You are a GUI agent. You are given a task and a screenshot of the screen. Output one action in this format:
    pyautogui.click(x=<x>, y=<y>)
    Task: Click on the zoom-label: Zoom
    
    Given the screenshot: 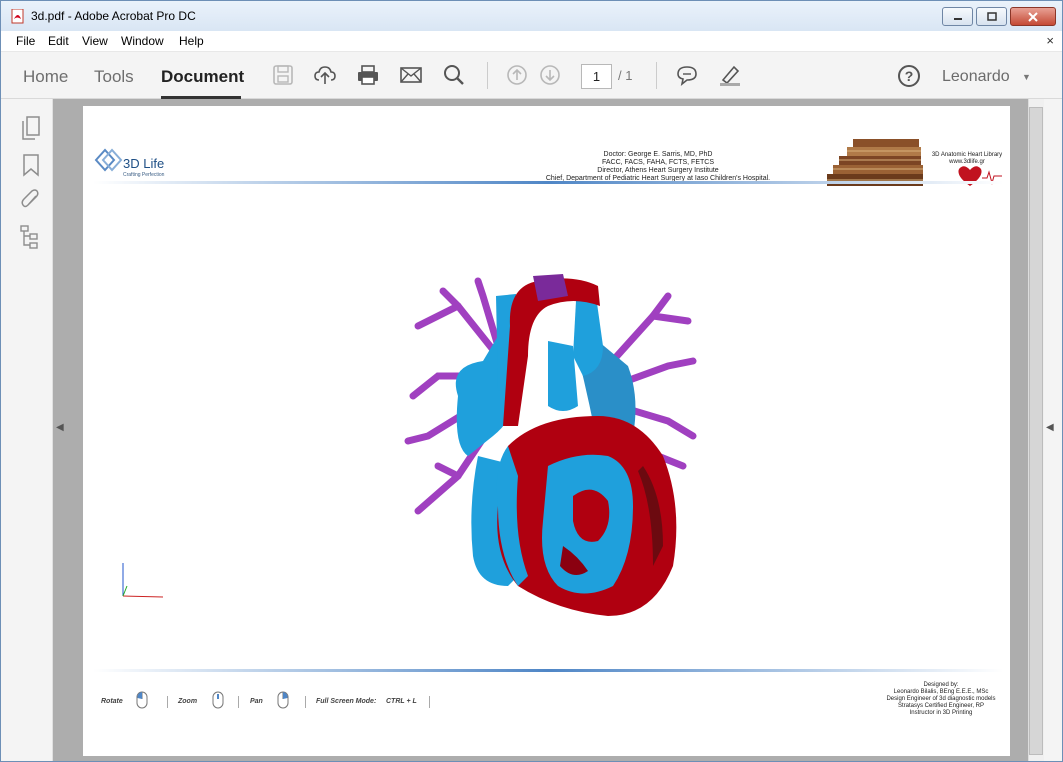 What is the action you would take?
    pyautogui.click(x=188, y=701)
    